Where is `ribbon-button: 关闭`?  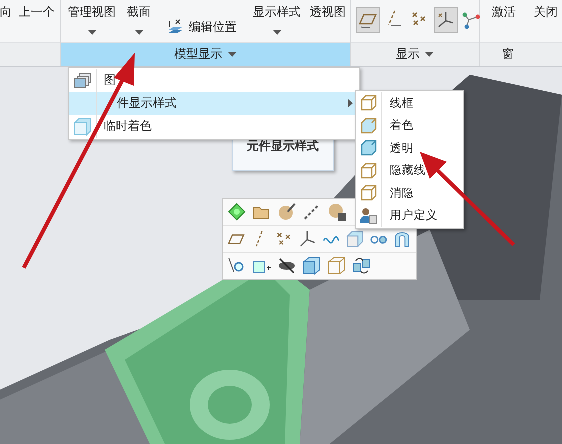 ribbon-button: 关闭 is located at coordinates (546, 12).